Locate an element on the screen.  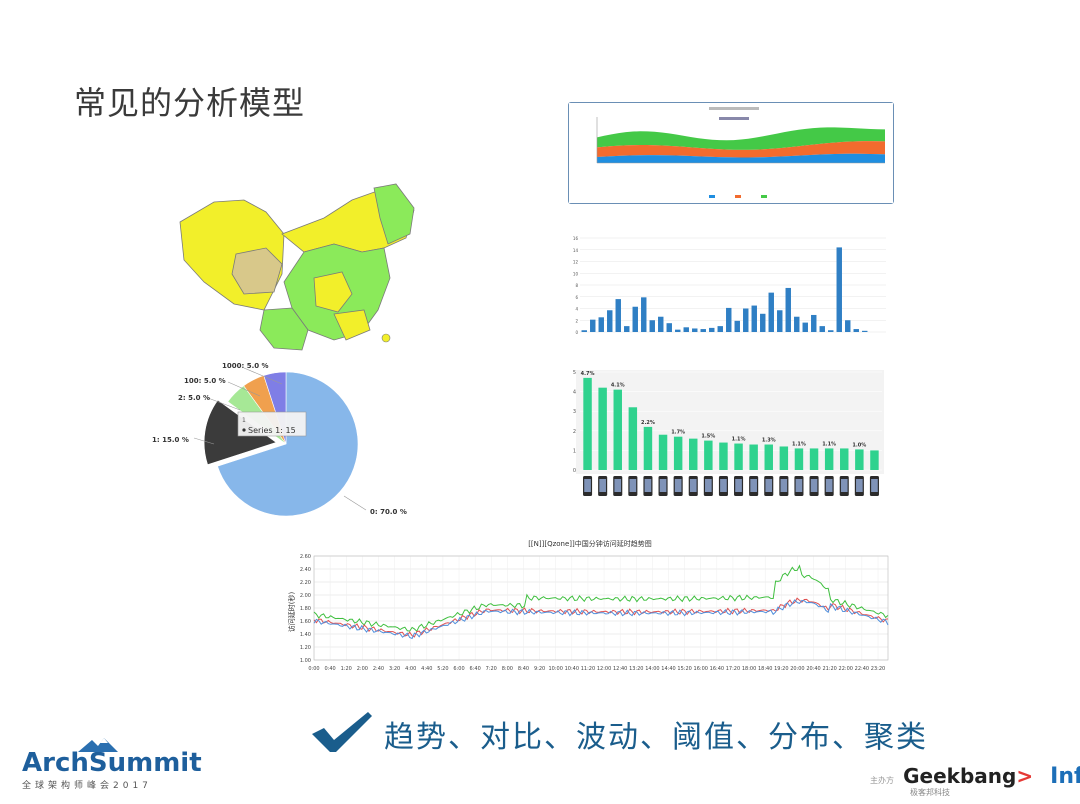
bar1-ytick: 14 is located at coordinates (576, 250).